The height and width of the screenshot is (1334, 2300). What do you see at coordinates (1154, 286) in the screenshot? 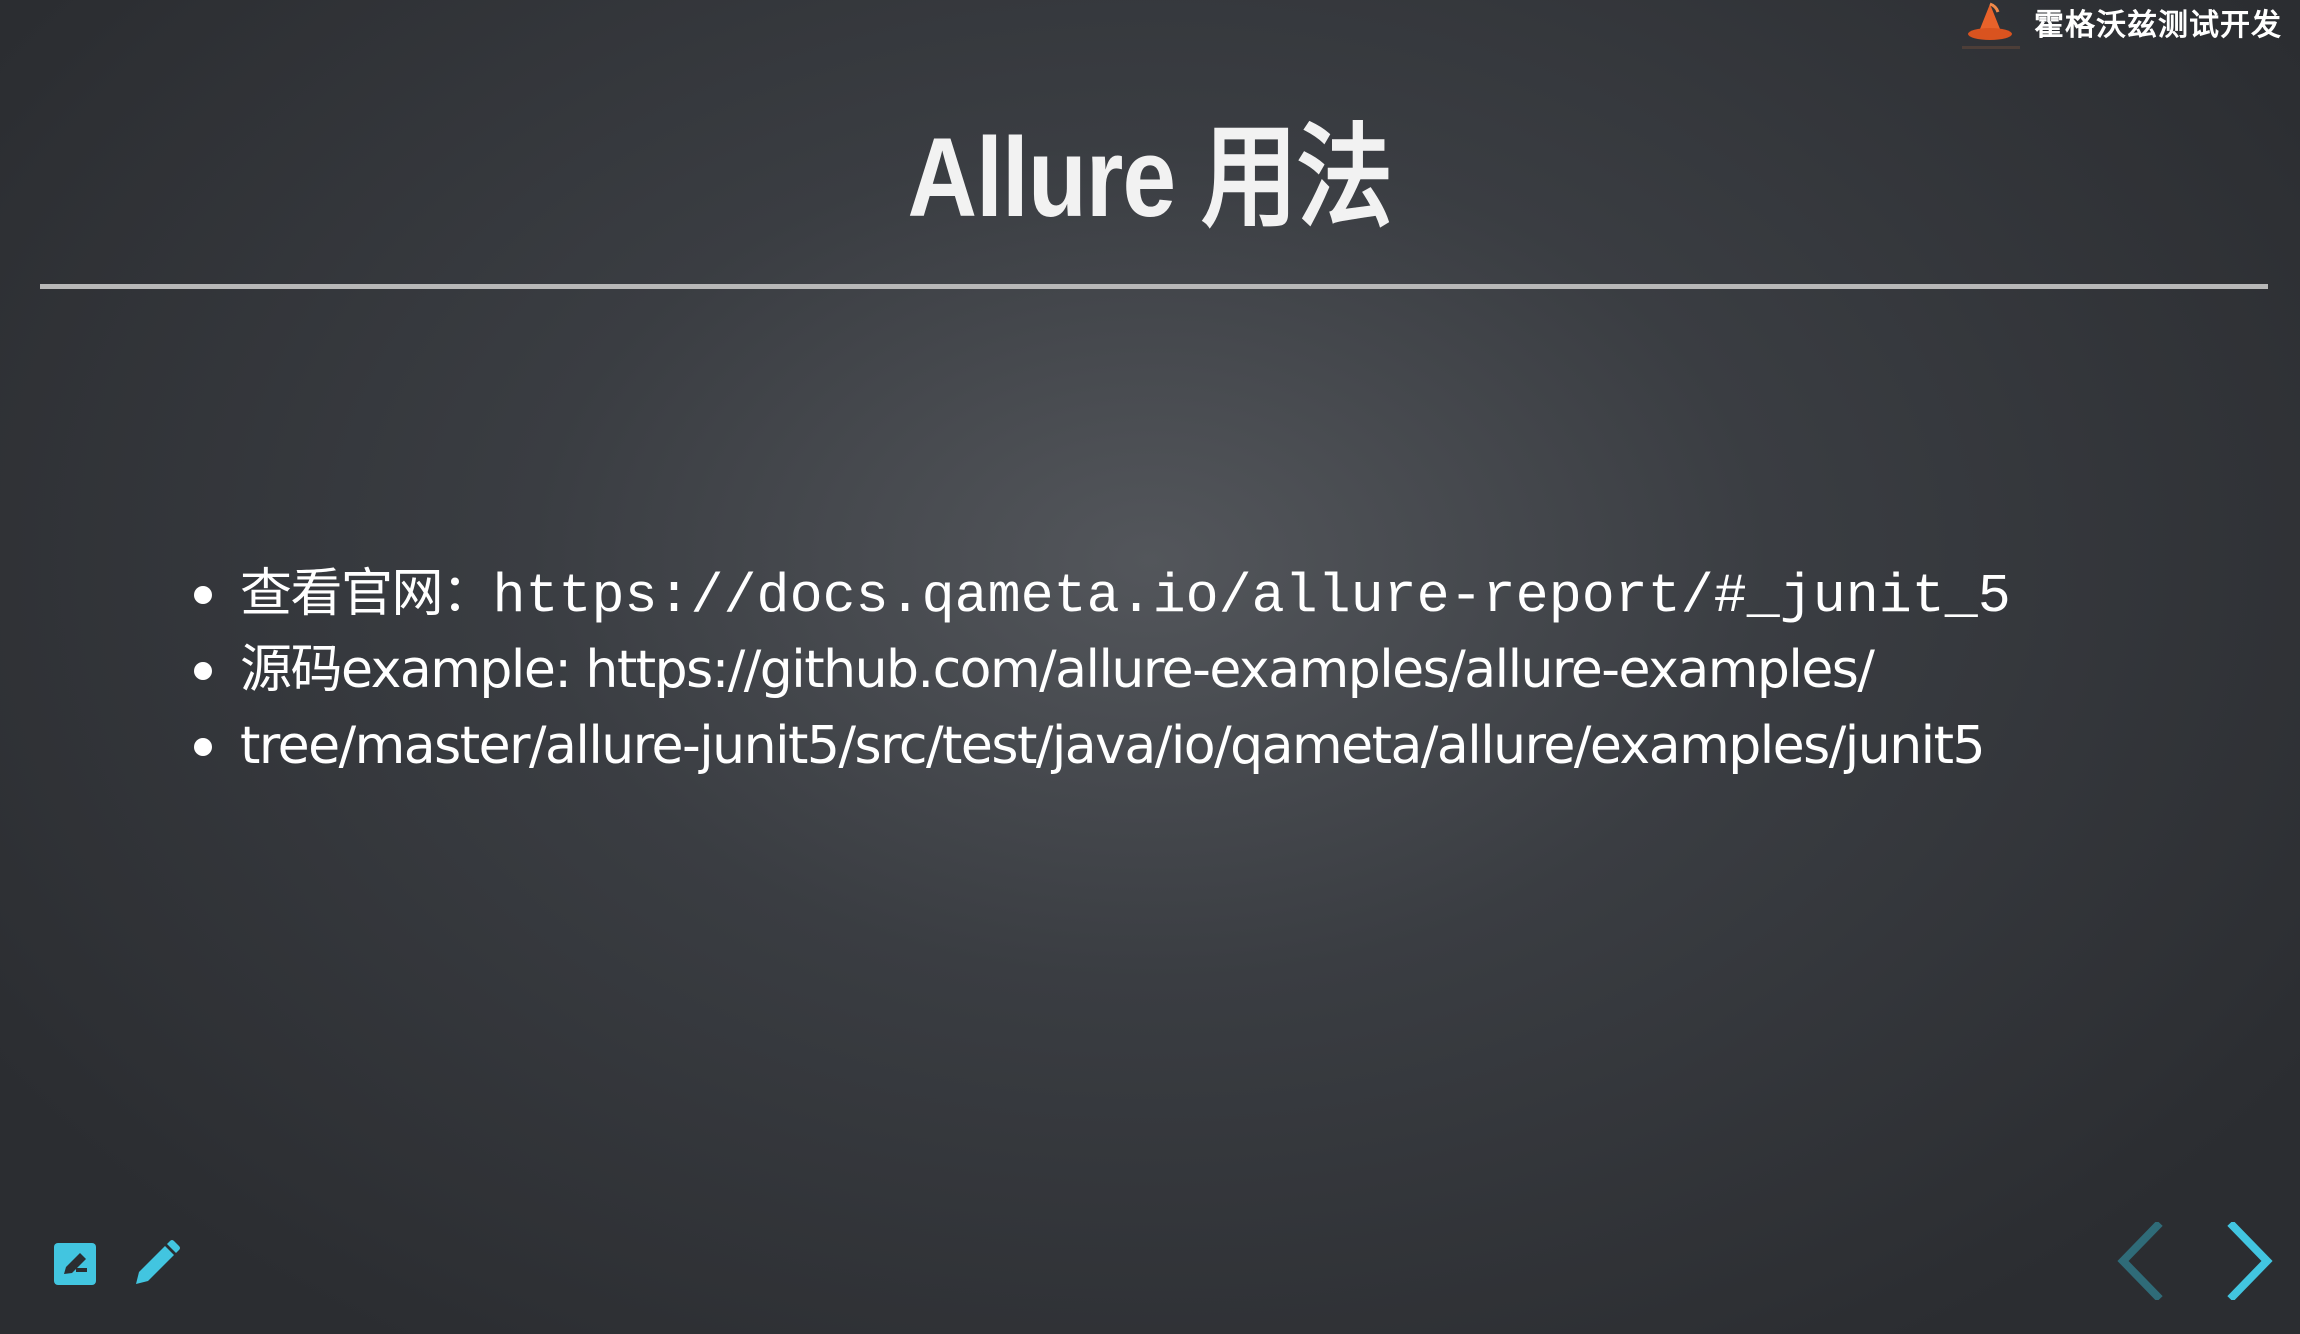
I see `title-divider` at bounding box center [1154, 286].